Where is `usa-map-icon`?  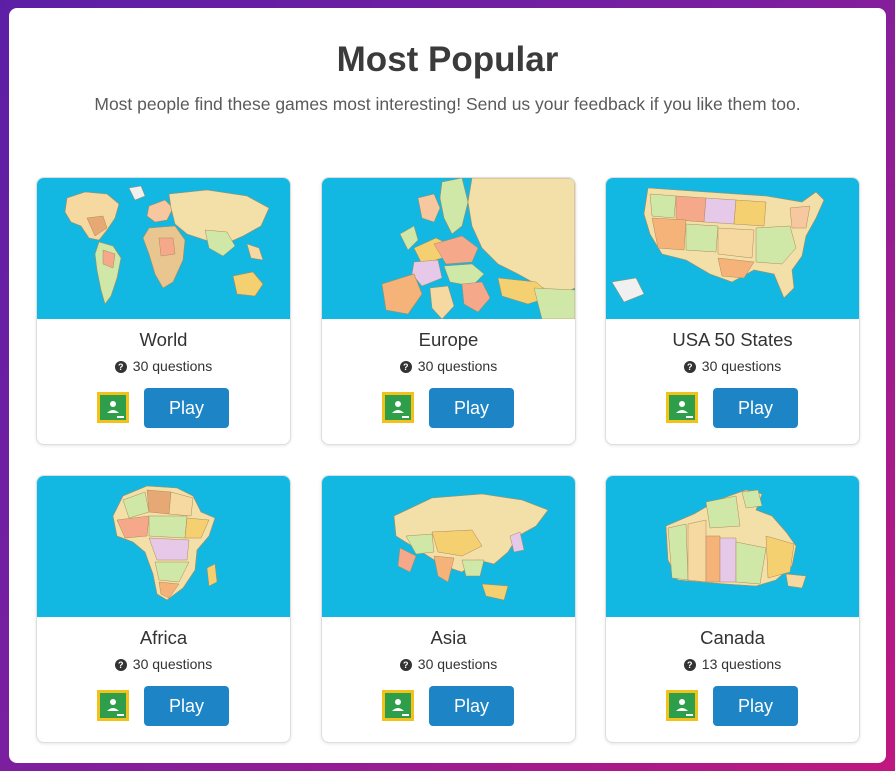 usa-map-icon is located at coordinates (732, 248).